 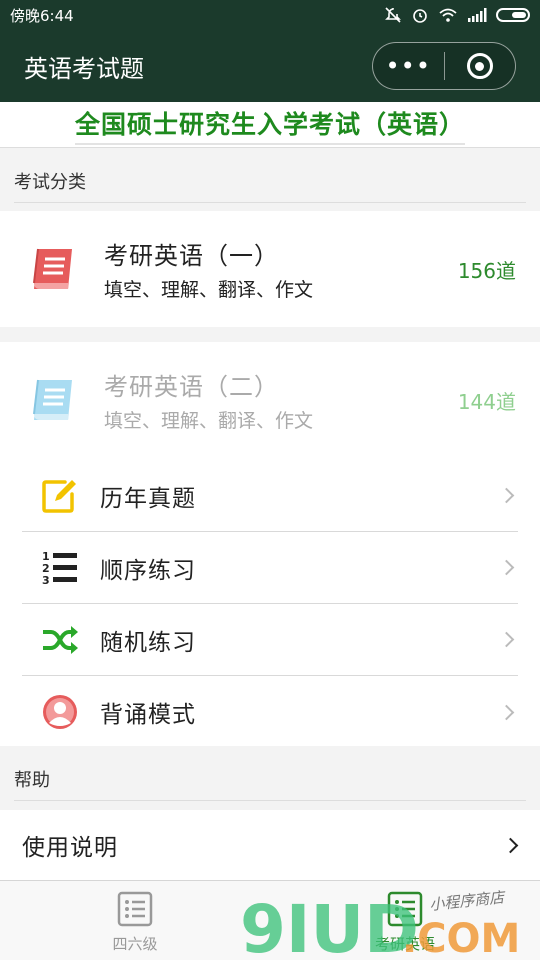 I want to click on menu-label: 随机练习, so click(x=148, y=642).